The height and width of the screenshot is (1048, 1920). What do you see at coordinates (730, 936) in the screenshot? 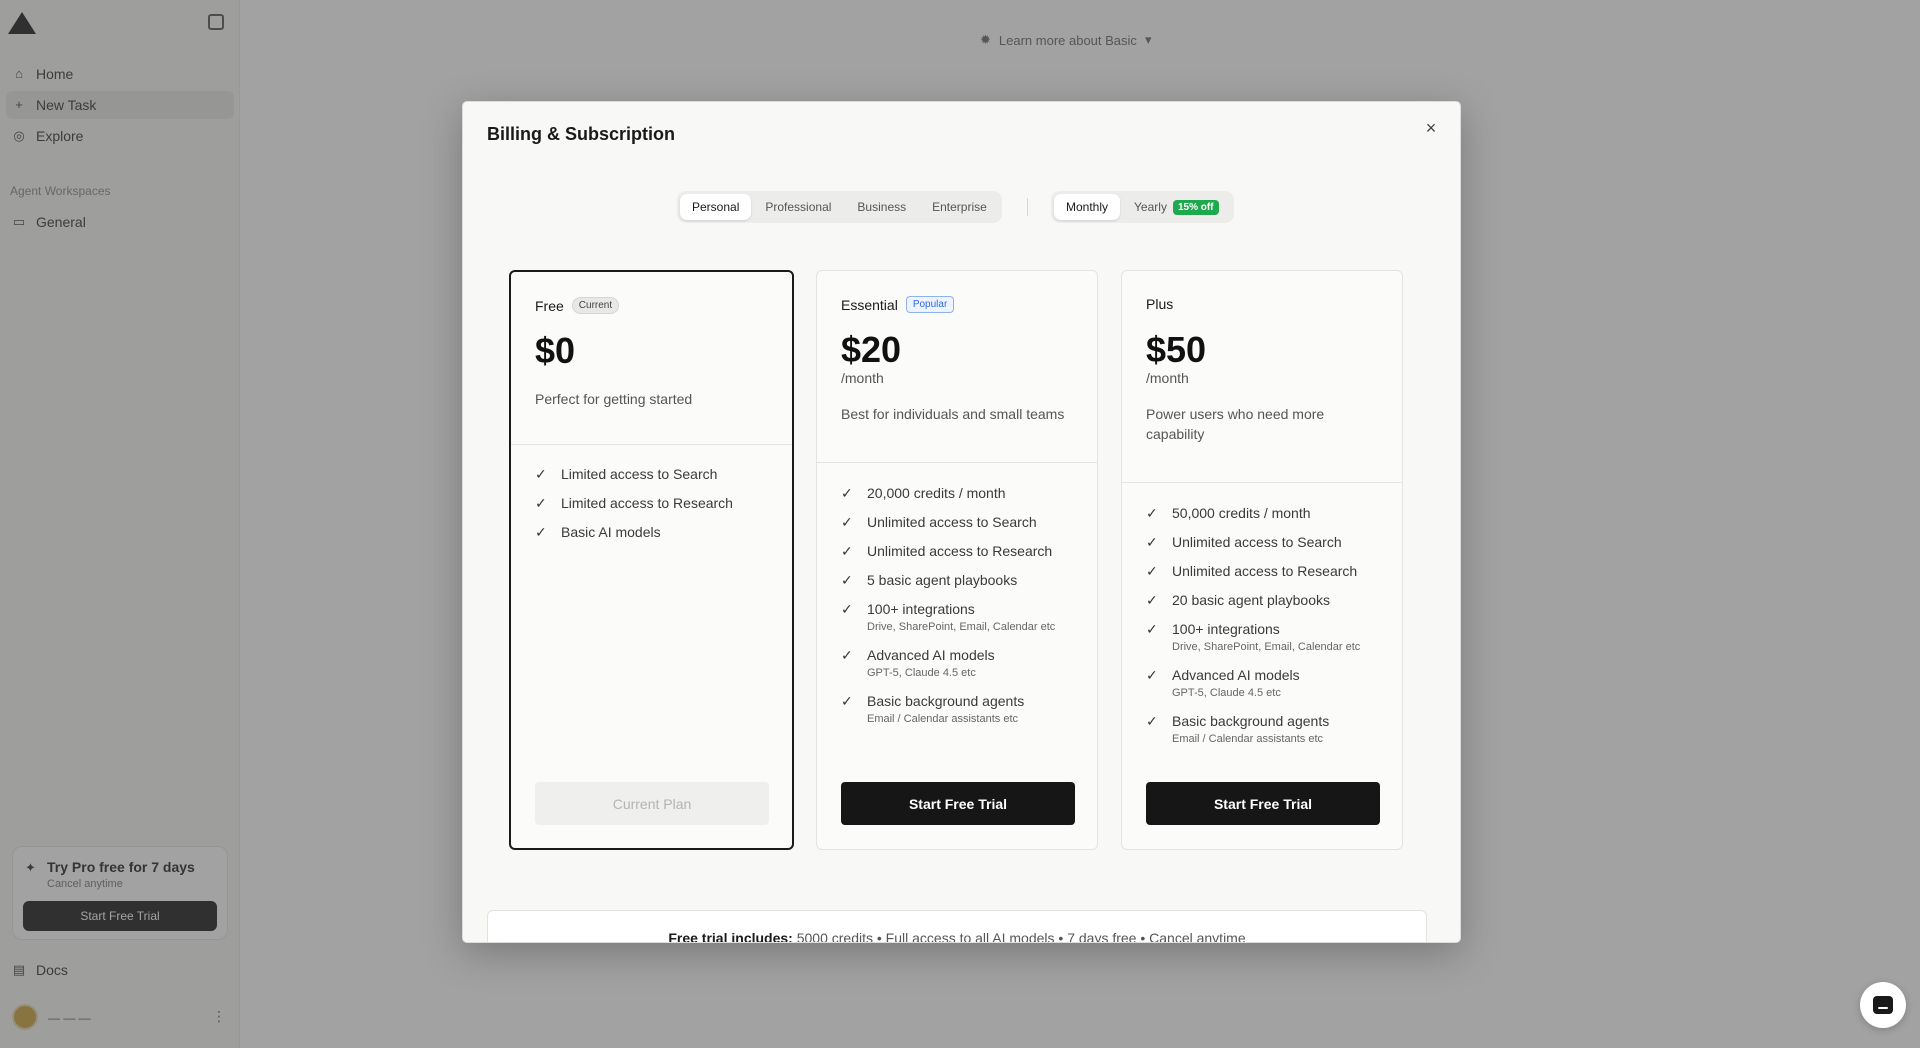
I see `trial-note-label: Free trial includes:` at bounding box center [730, 936].